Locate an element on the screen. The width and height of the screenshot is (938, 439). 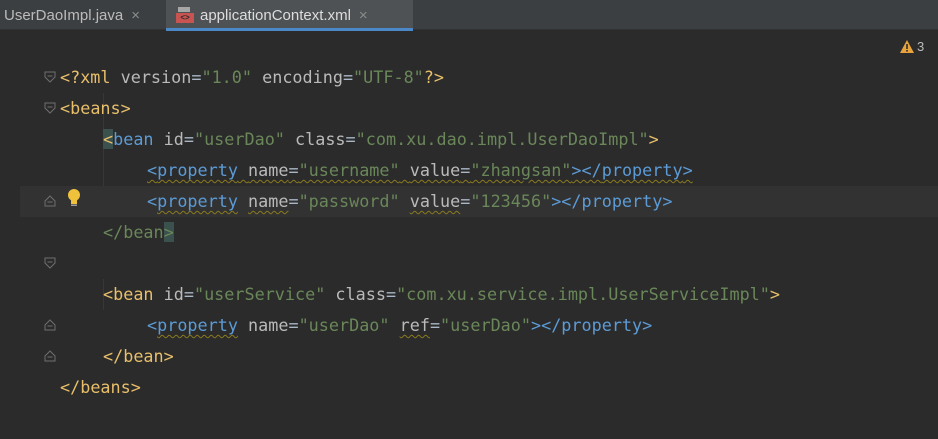
code-line-1: <?xml version="1.0" encoding="UTF-8"?> is located at coordinates (252, 59).